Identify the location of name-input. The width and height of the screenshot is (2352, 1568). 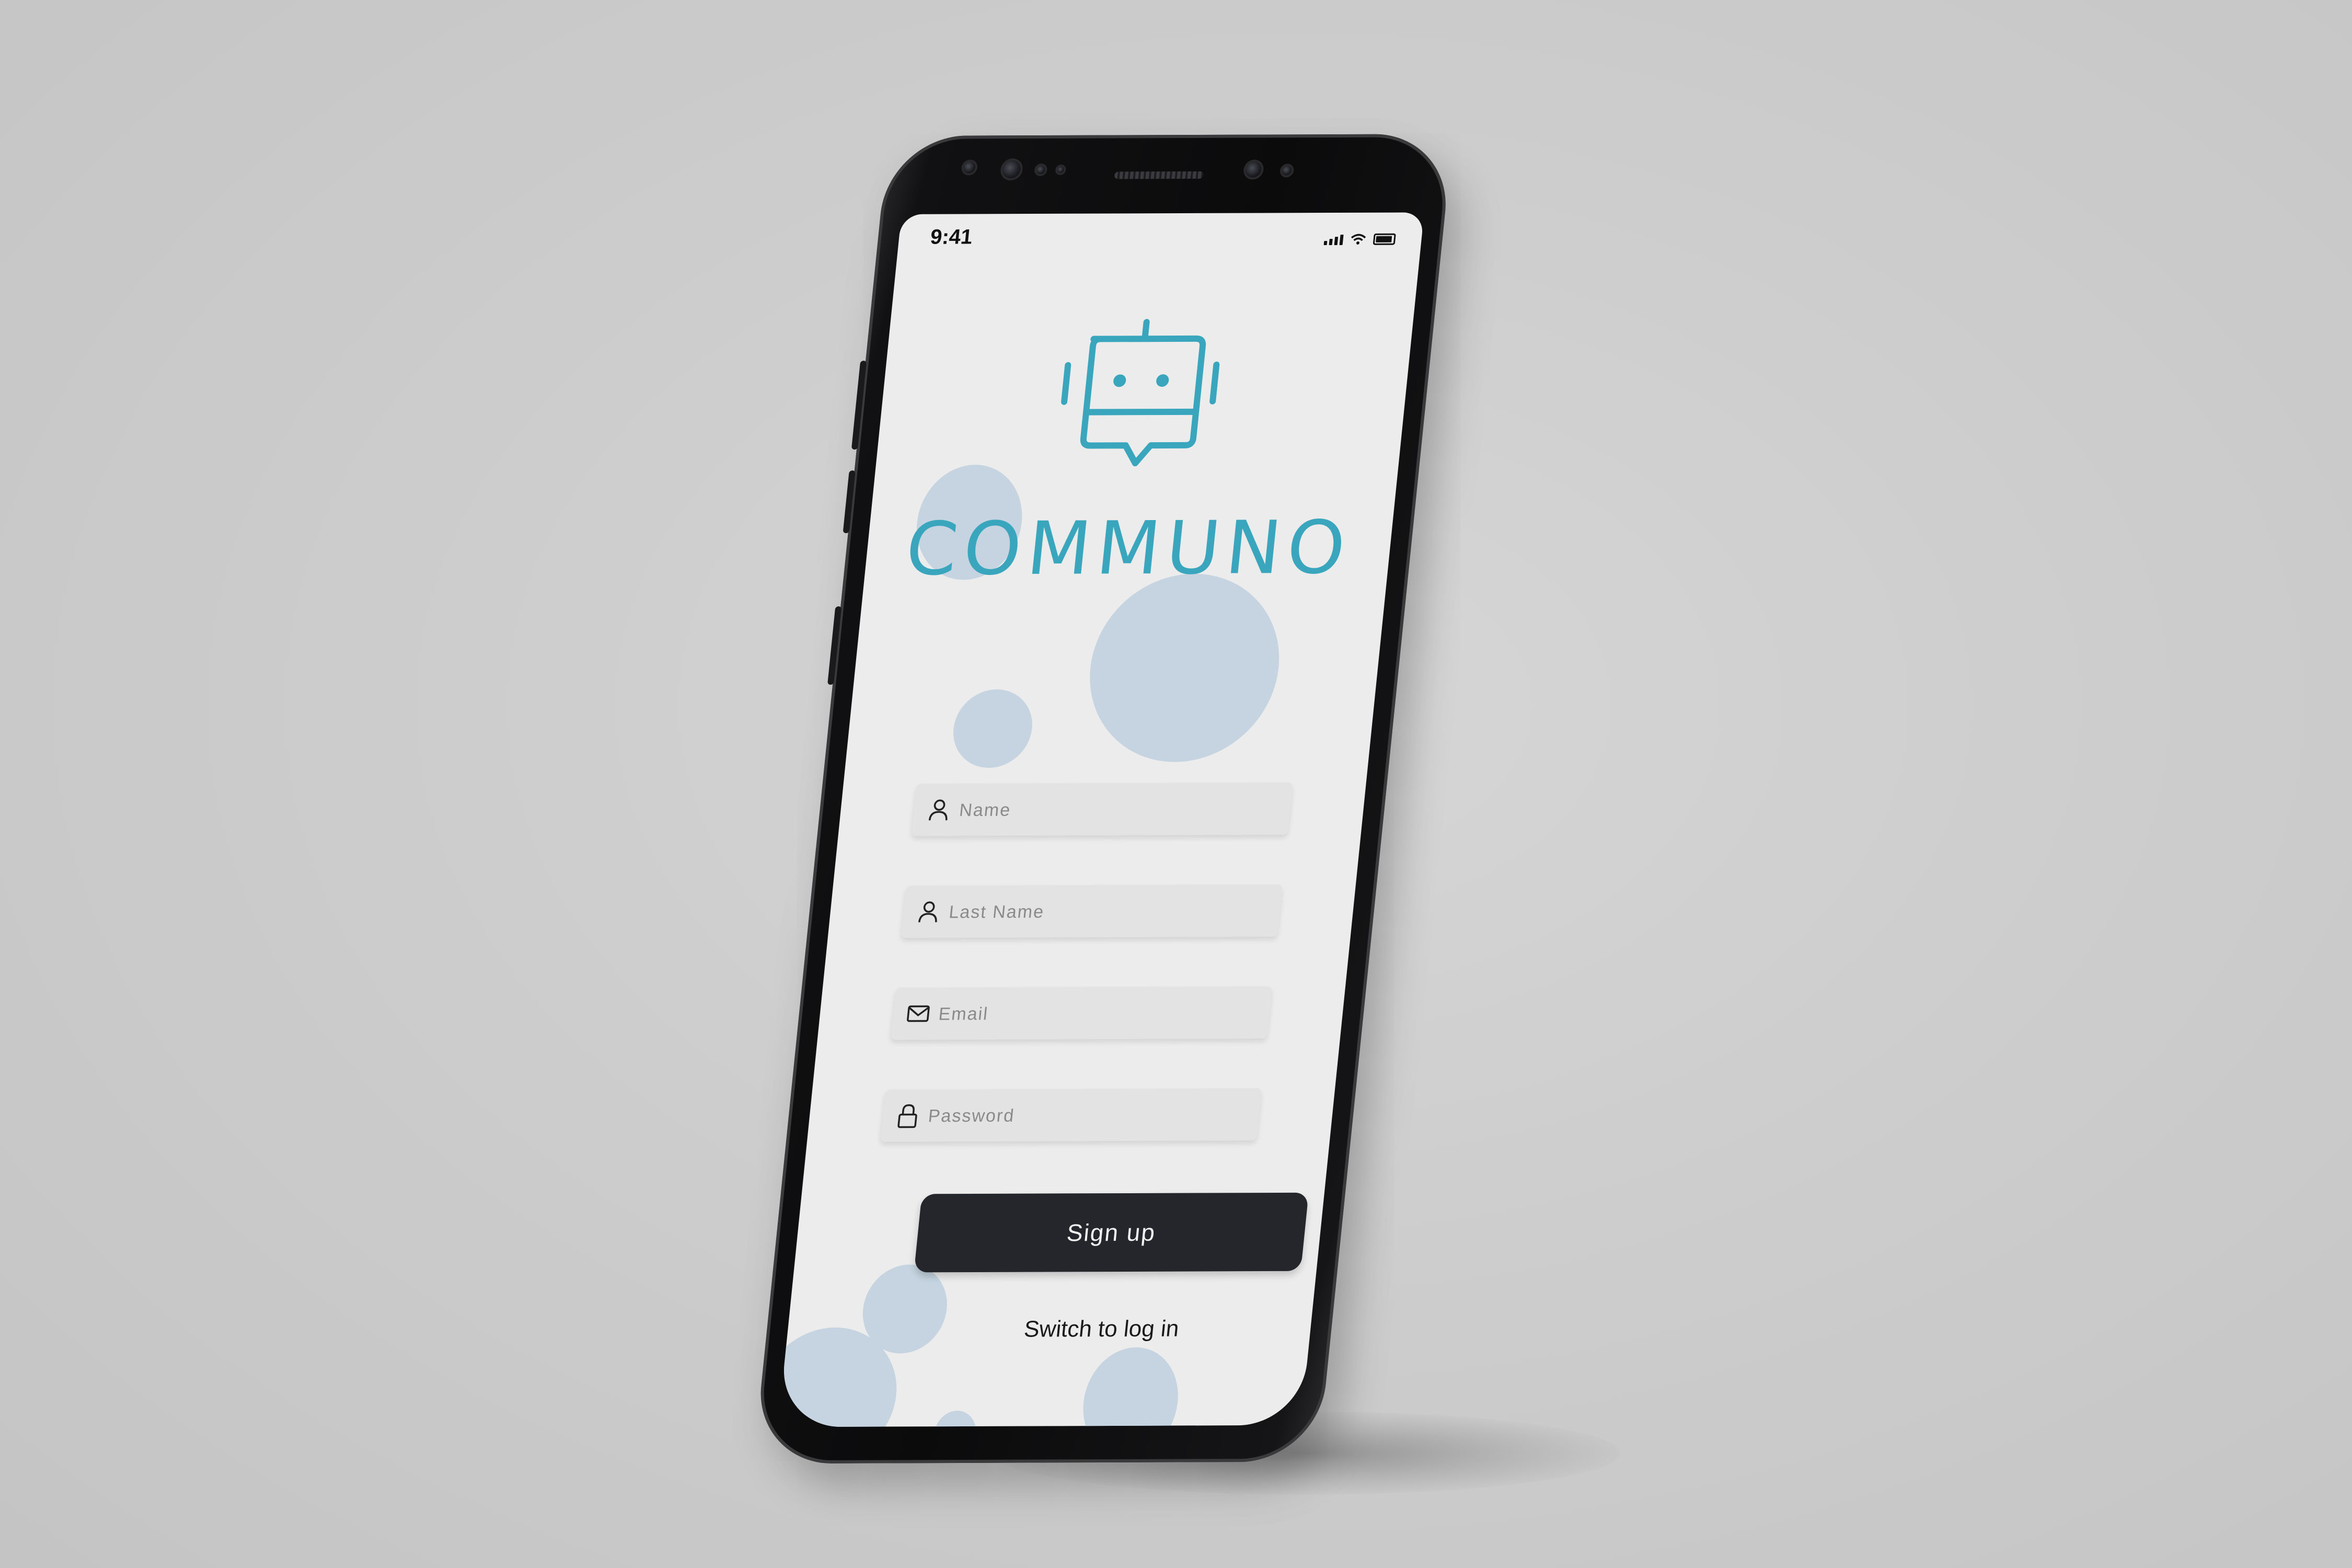
(1119, 809).